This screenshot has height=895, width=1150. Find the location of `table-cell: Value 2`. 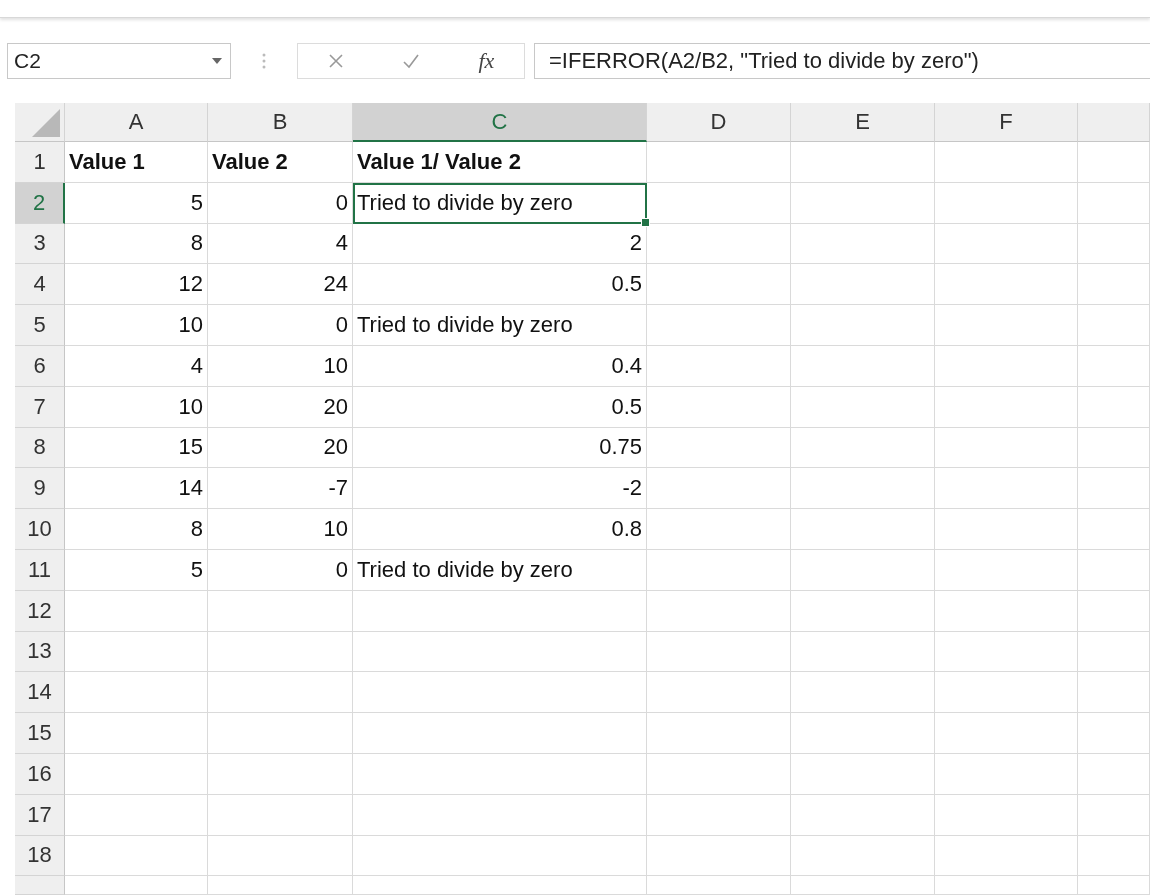

table-cell: Value 2 is located at coordinates (280, 162).